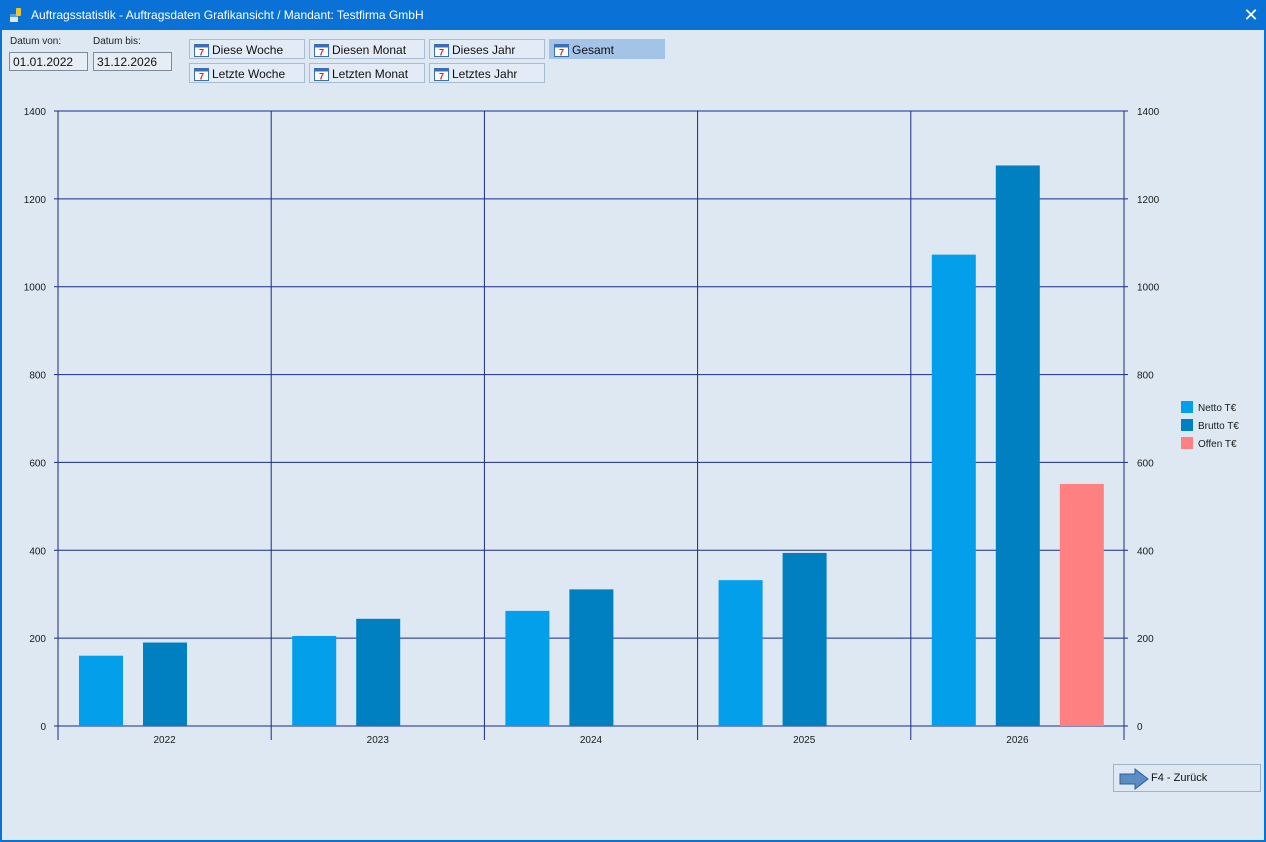 This screenshot has width=1266, height=842. I want to click on legend-label: Brutto T€, so click(1218, 426).